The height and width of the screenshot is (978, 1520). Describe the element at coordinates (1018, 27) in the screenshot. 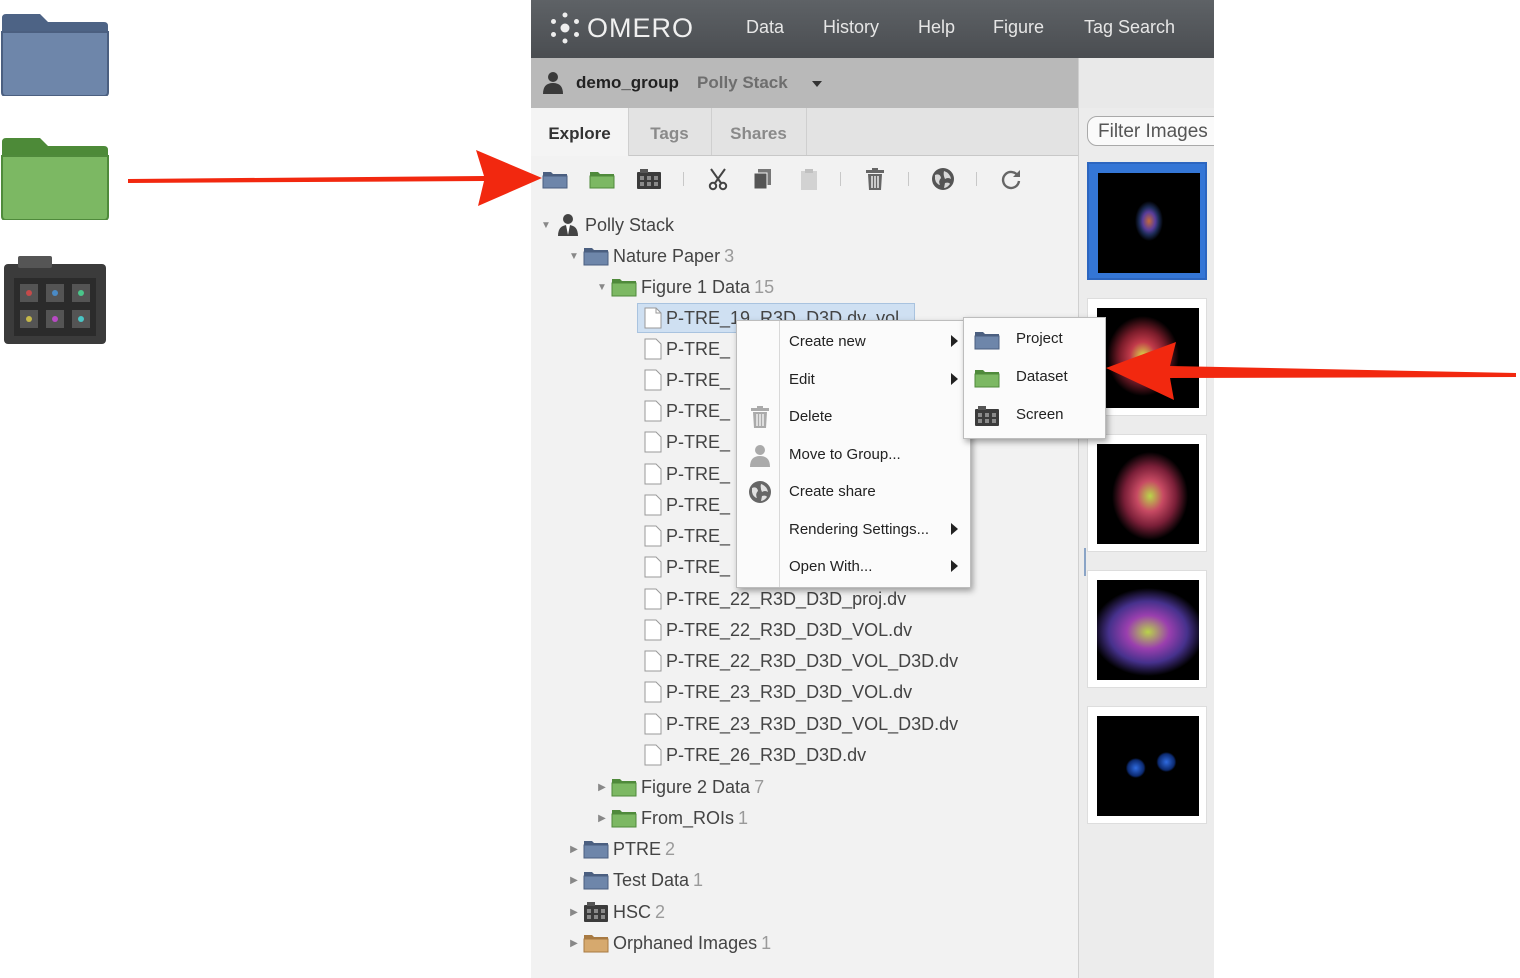

I see `nav-figure: Figure` at that location.